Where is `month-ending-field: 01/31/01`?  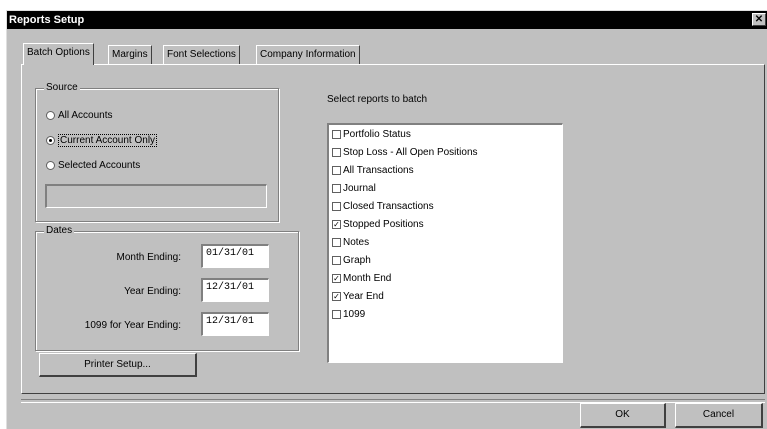 month-ending-field: 01/31/01 is located at coordinates (235, 256).